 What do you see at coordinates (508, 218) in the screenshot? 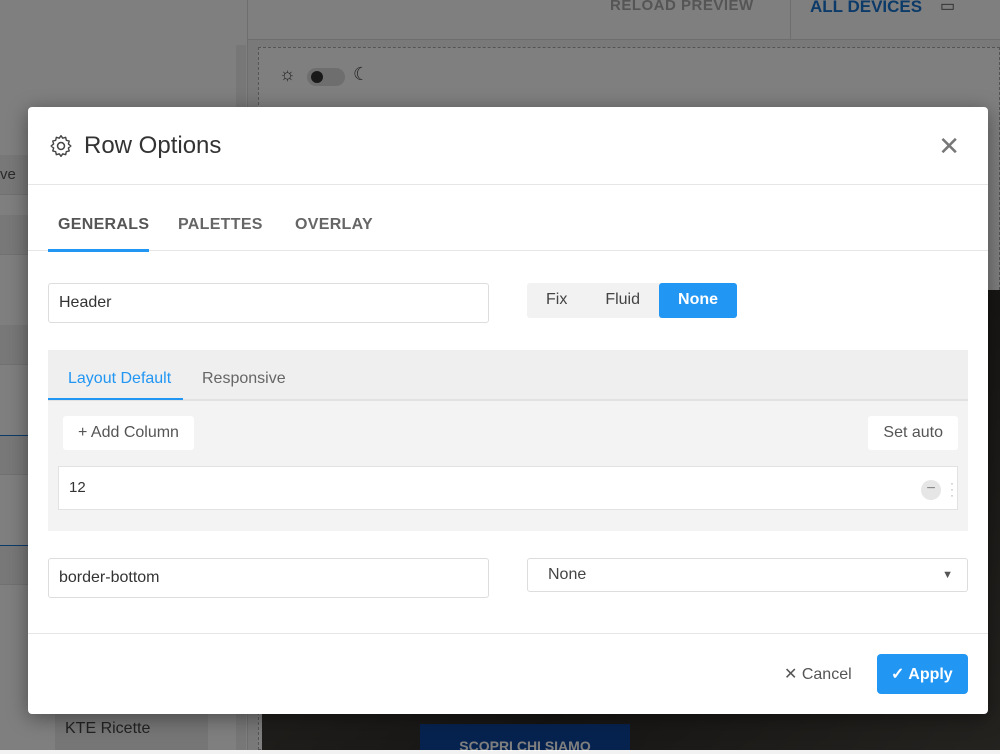
I see `dialog-tabs: GENERALS PALETTES OVERLAY` at bounding box center [508, 218].